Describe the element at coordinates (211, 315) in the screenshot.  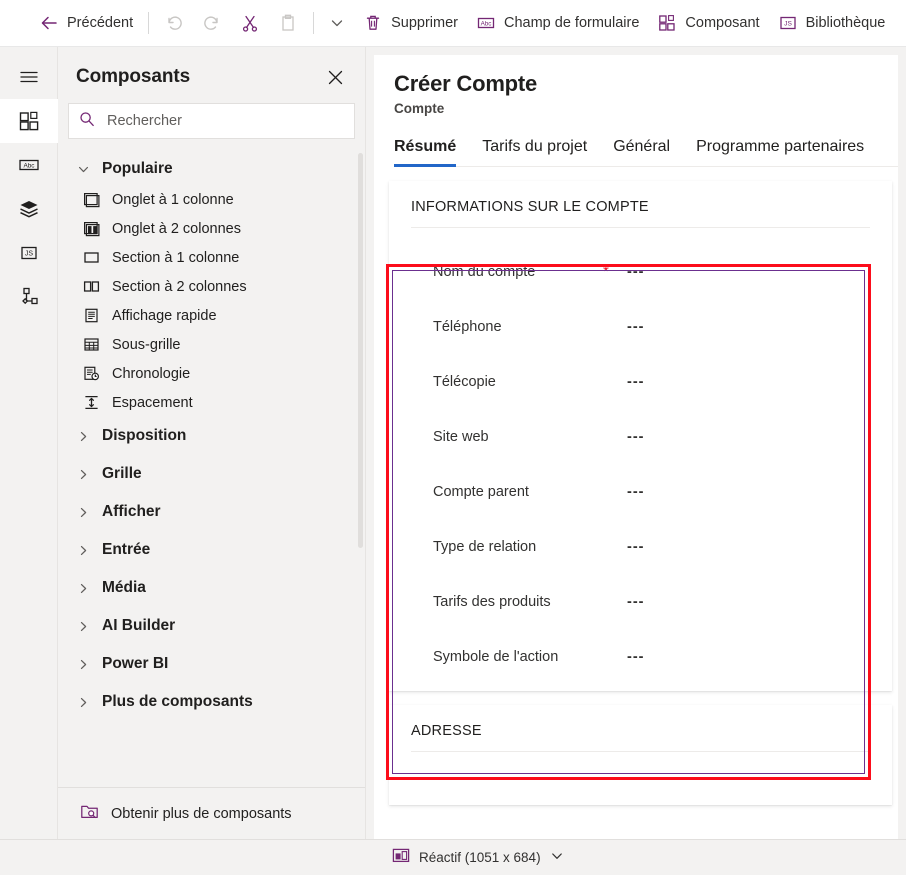
I see `component-item-quick-view: Affichage rapide` at that location.